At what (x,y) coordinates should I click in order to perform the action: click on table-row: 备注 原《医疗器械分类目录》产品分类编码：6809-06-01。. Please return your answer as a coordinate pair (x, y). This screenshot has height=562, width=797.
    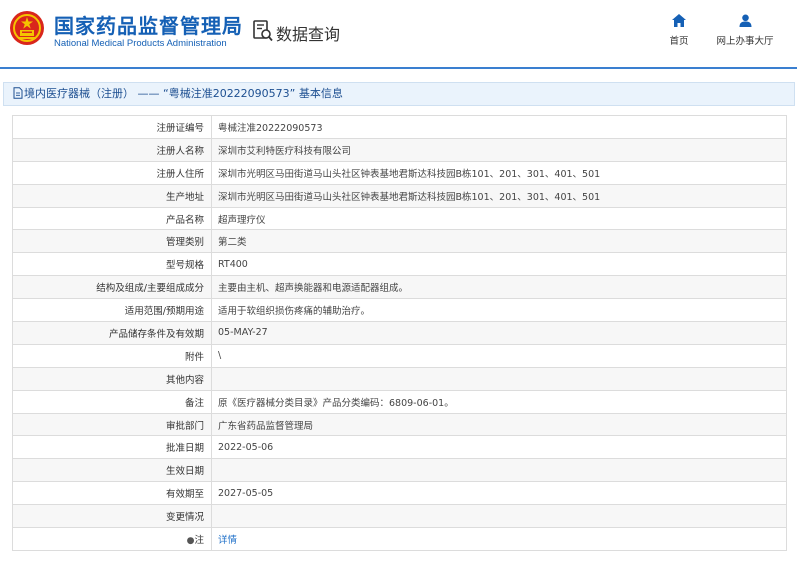
    Looking at the image, I should click on (399, 401).